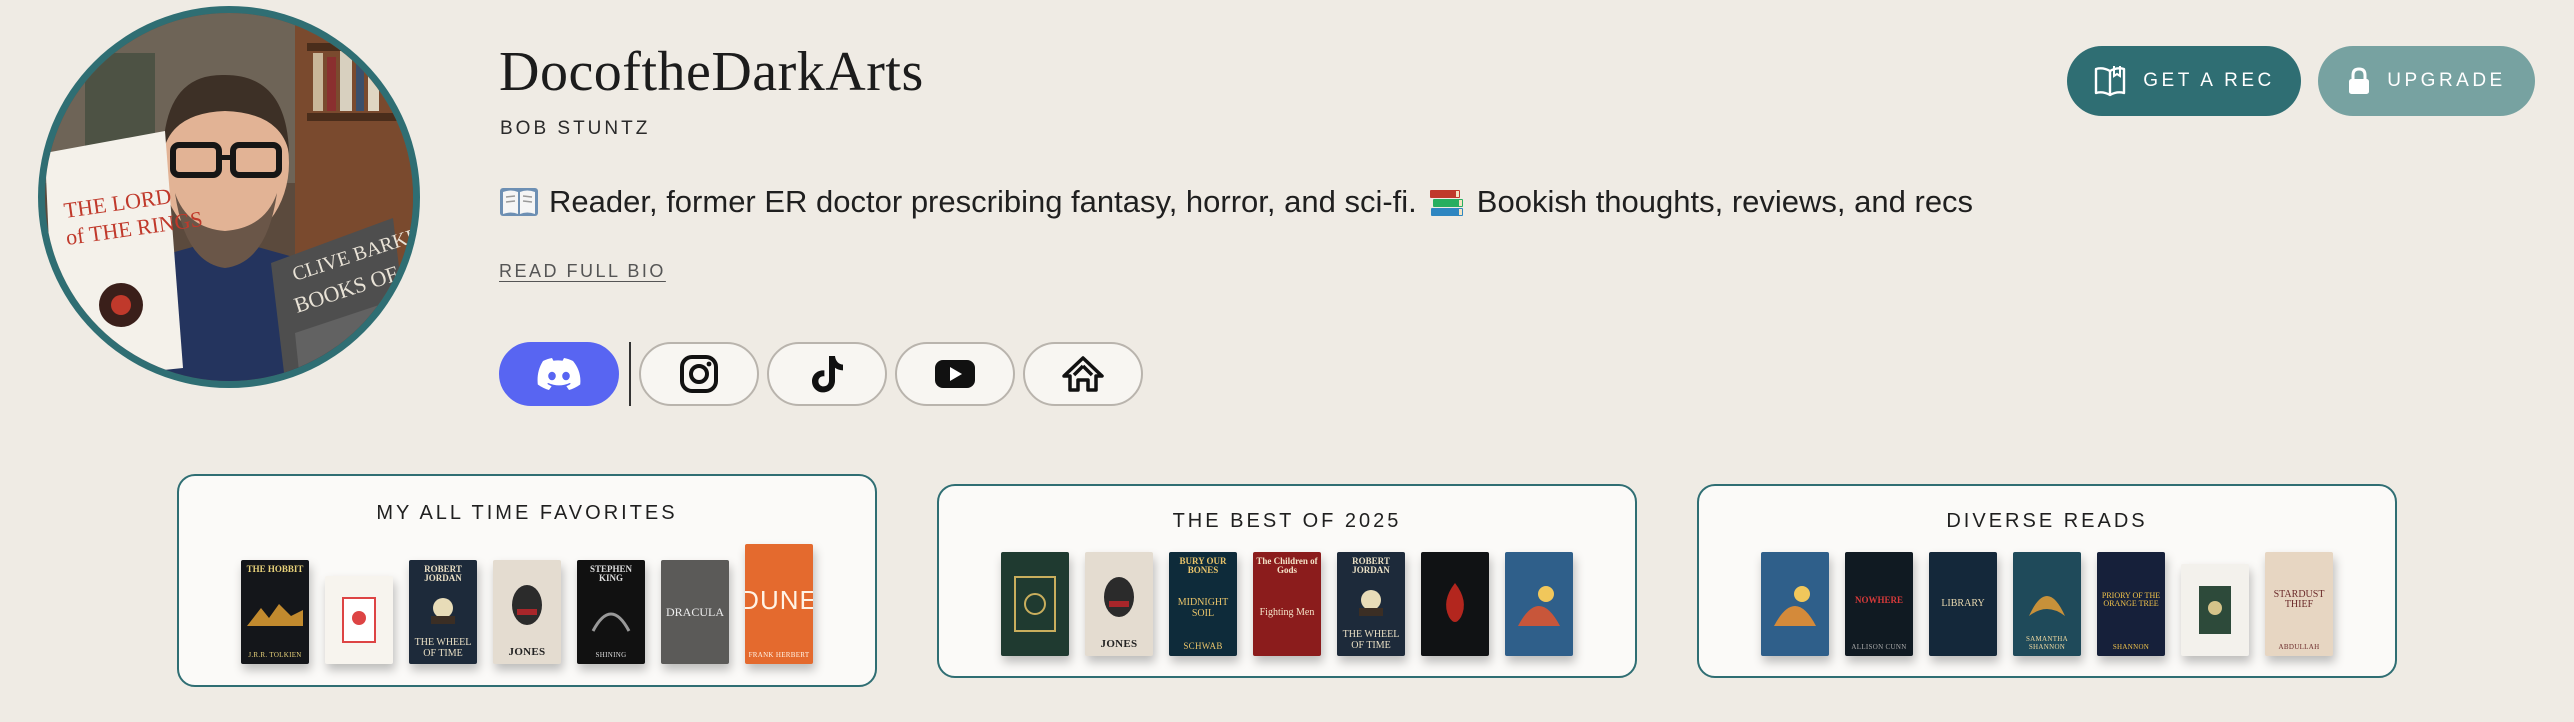 The height and width of the screenshot is (722, 2574). What do you see at coordinates (611, 622) in the screenshot?
I see `shining-art` at bounding box center [611, 622].